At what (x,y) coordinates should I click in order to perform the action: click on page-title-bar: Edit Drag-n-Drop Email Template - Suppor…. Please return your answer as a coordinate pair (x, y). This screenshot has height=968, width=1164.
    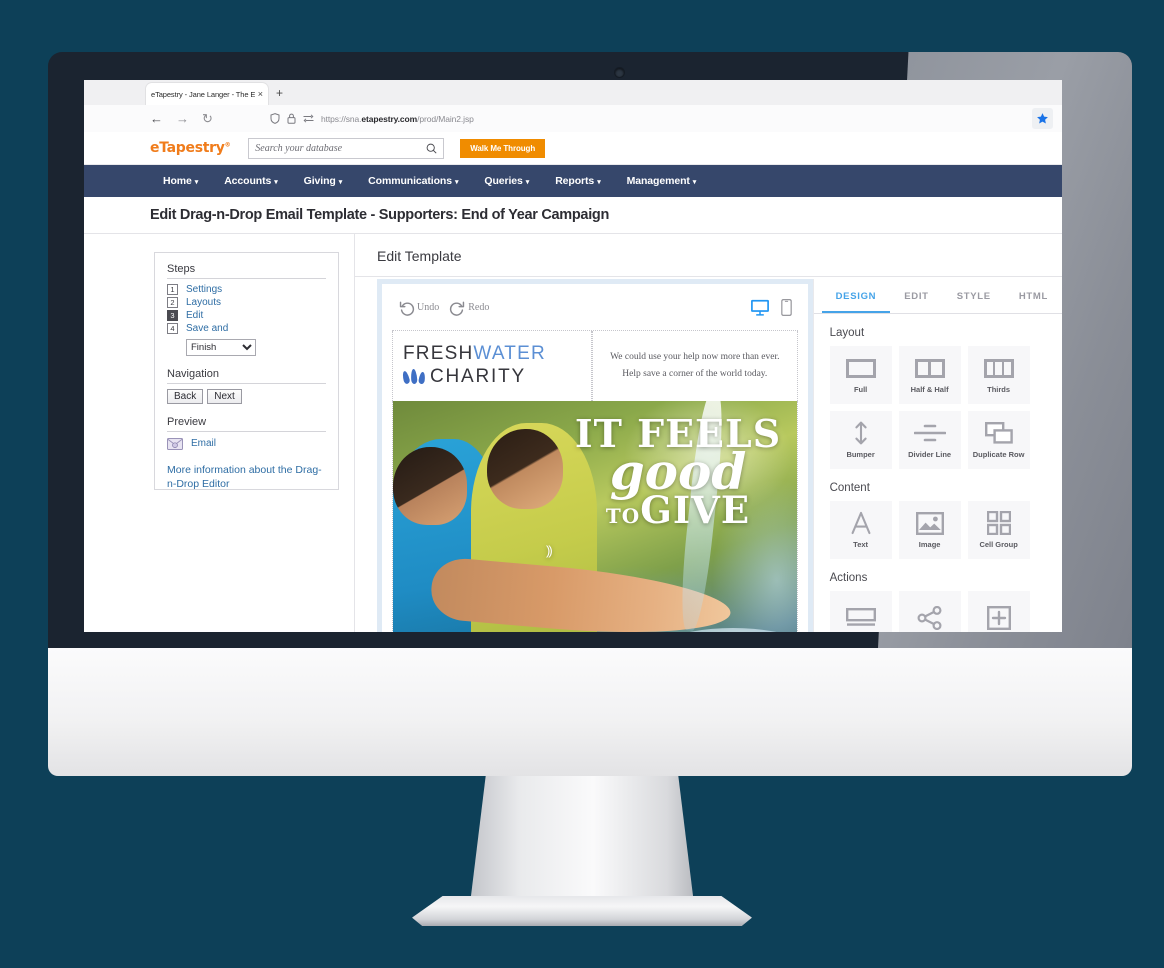
    Looking at the image, I should click on (573, 215).